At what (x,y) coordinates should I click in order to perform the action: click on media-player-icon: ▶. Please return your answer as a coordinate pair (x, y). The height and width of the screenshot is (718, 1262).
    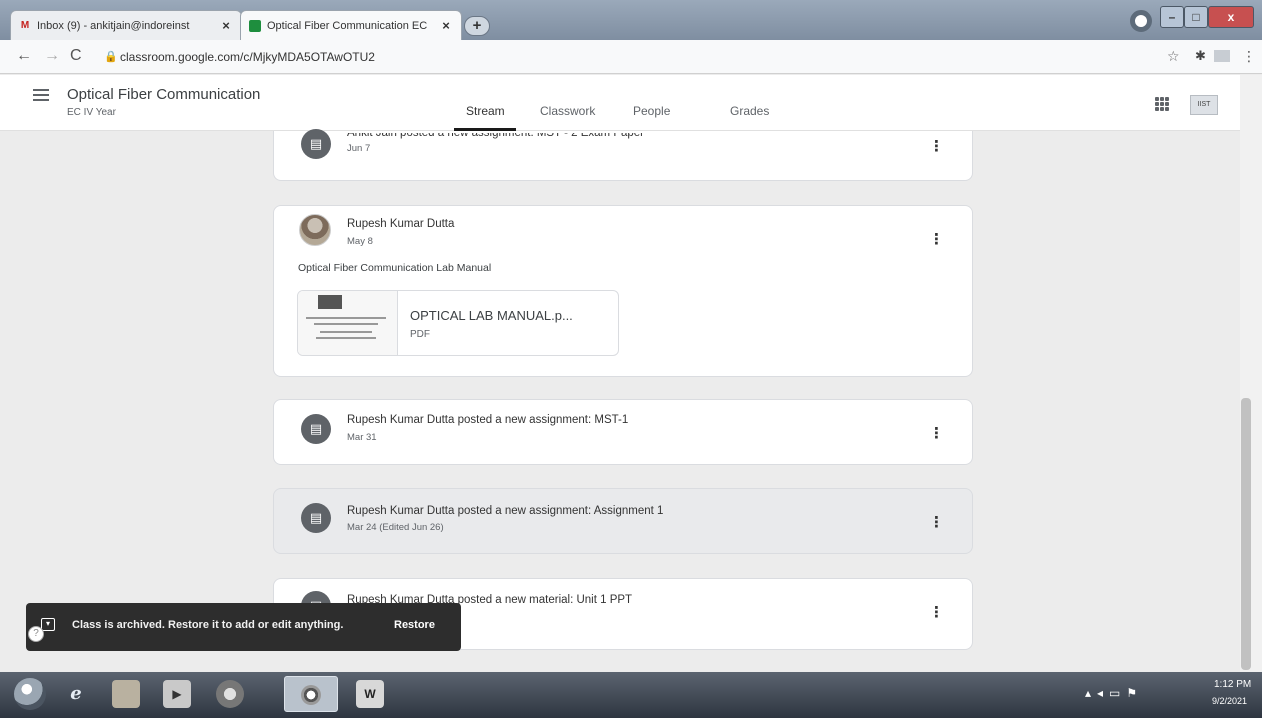
    Looking at the image, I should click on (177, 694).